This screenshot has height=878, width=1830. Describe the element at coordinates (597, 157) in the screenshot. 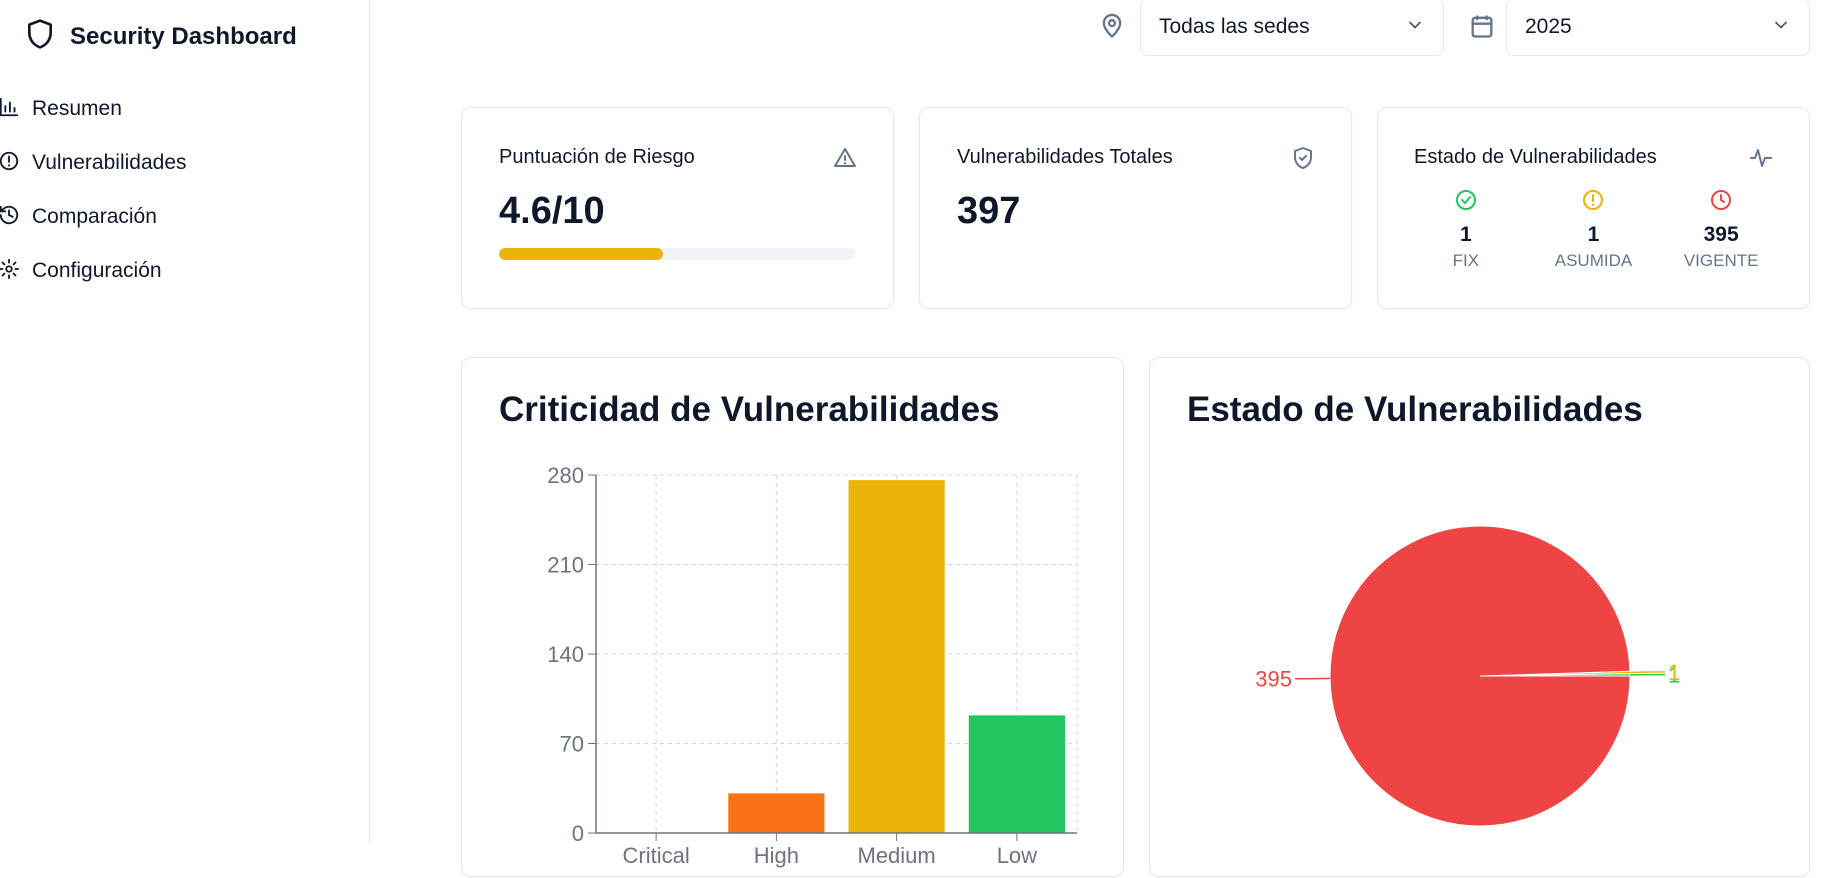

I see `risk-score-title: Puntuación de Riesgo` at that location.